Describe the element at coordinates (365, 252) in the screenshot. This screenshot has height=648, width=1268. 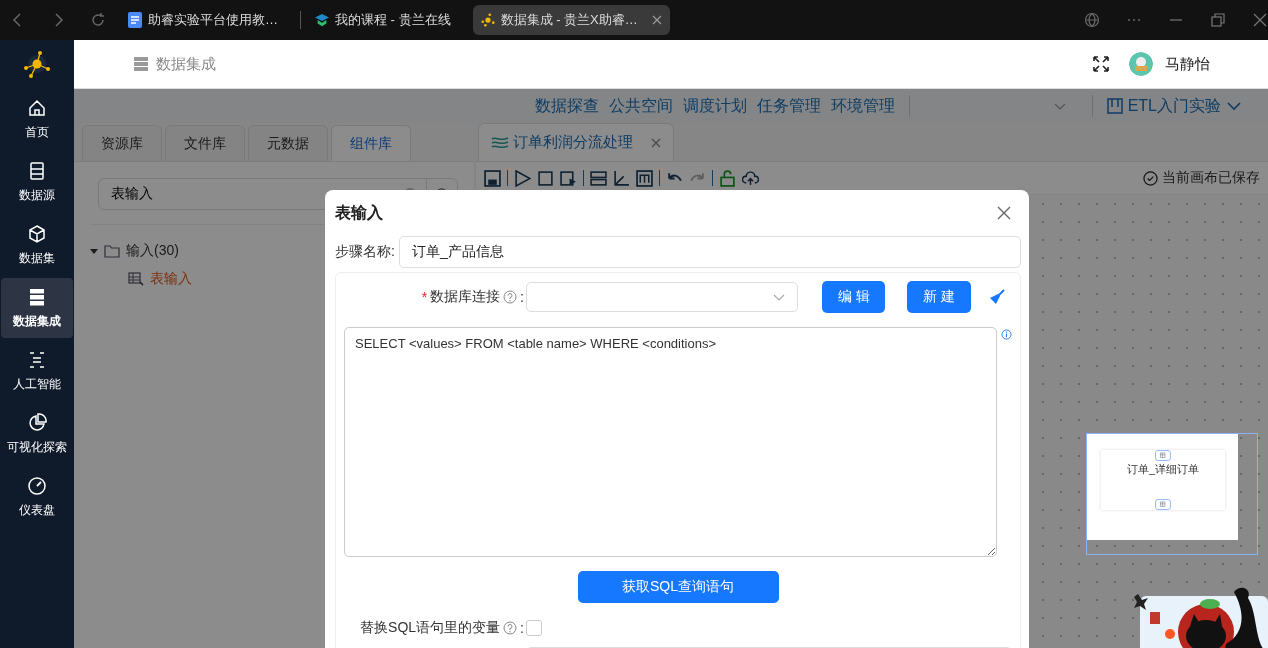
I see `field-label: 步骤名称:` at that location.